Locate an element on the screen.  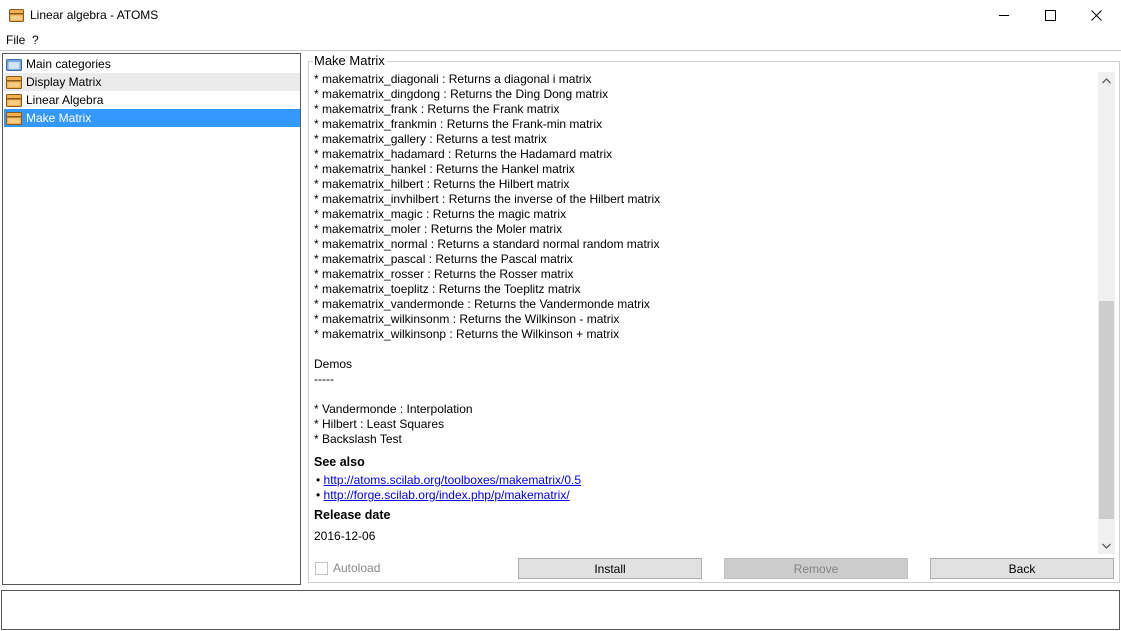
vertical-scrollbar is located at coordinates (1106, 313).